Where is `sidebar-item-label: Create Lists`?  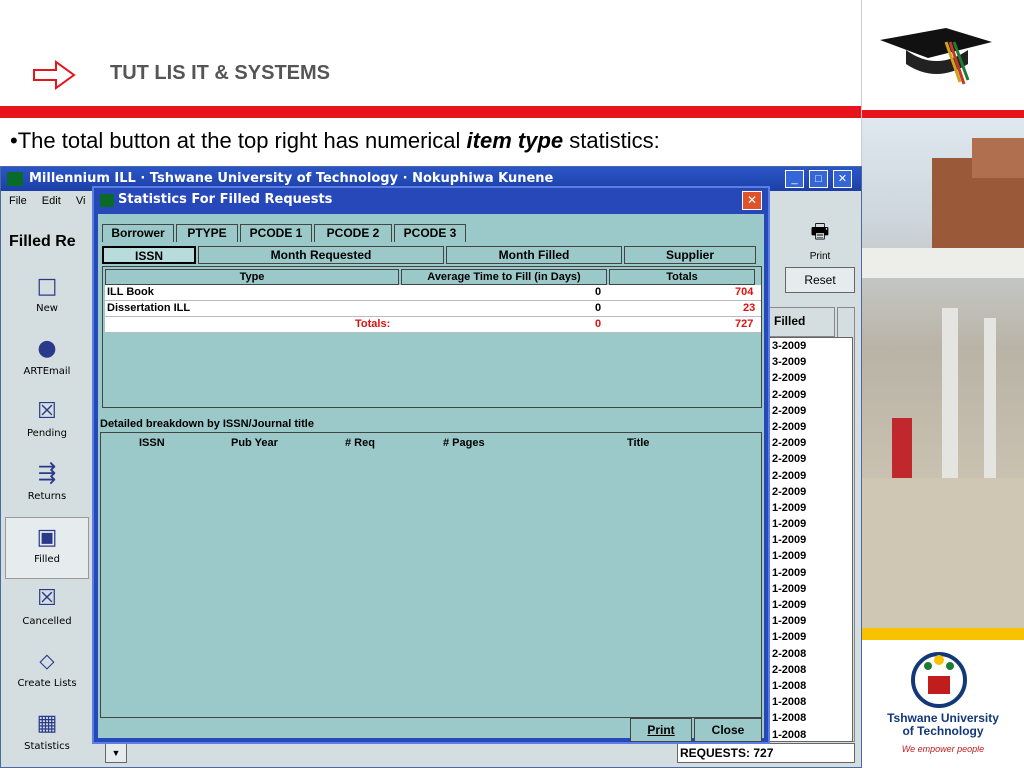
sidebar-item-label: Create Lists is located at coordinates (47, 683).